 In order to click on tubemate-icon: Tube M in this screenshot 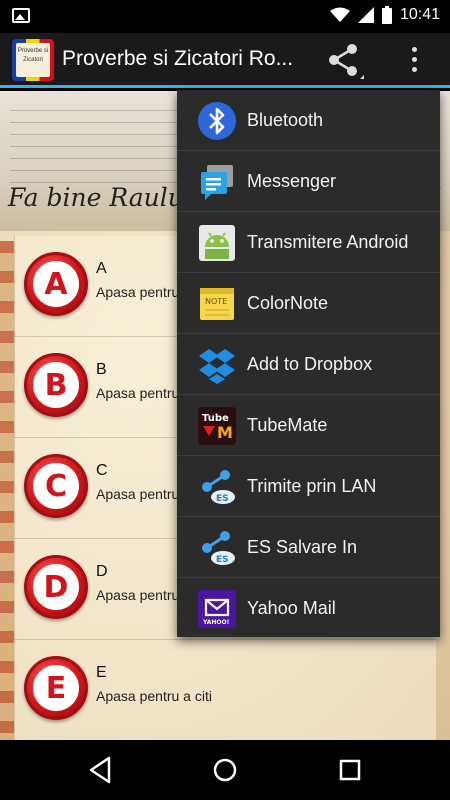, I will do `click(217, 426)`.